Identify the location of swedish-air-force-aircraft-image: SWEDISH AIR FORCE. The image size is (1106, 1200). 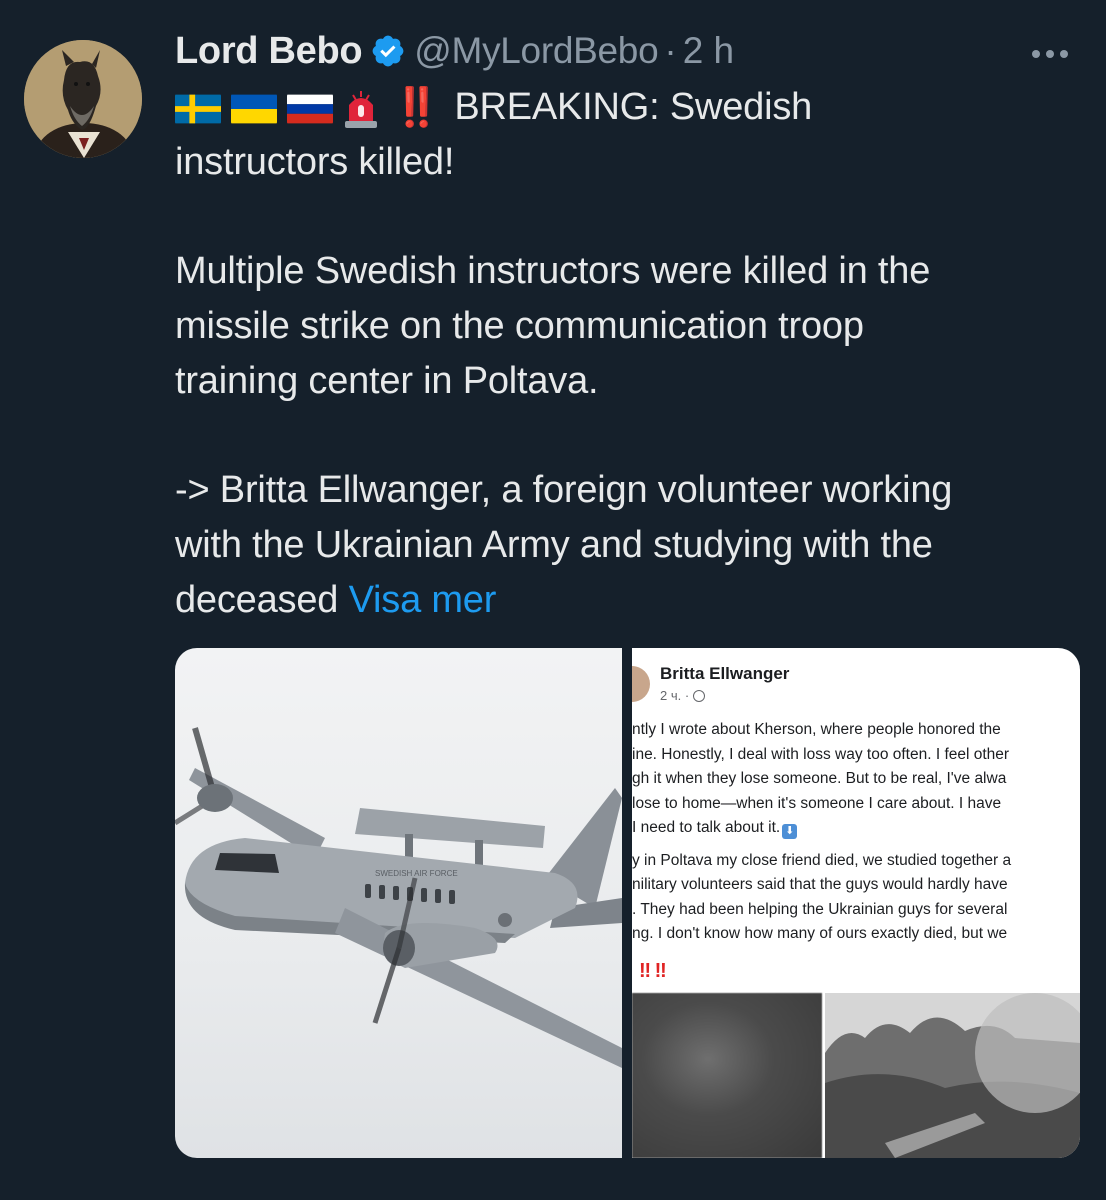
(398, 897).